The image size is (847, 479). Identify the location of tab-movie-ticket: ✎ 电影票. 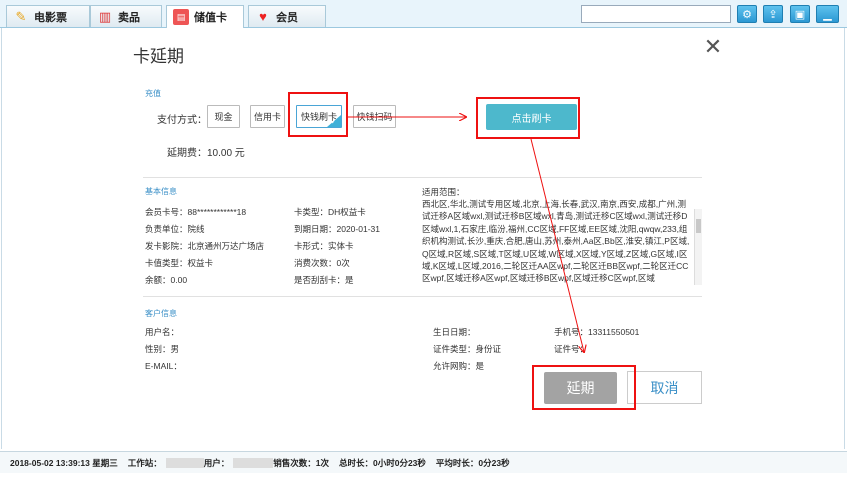
(48, 16).